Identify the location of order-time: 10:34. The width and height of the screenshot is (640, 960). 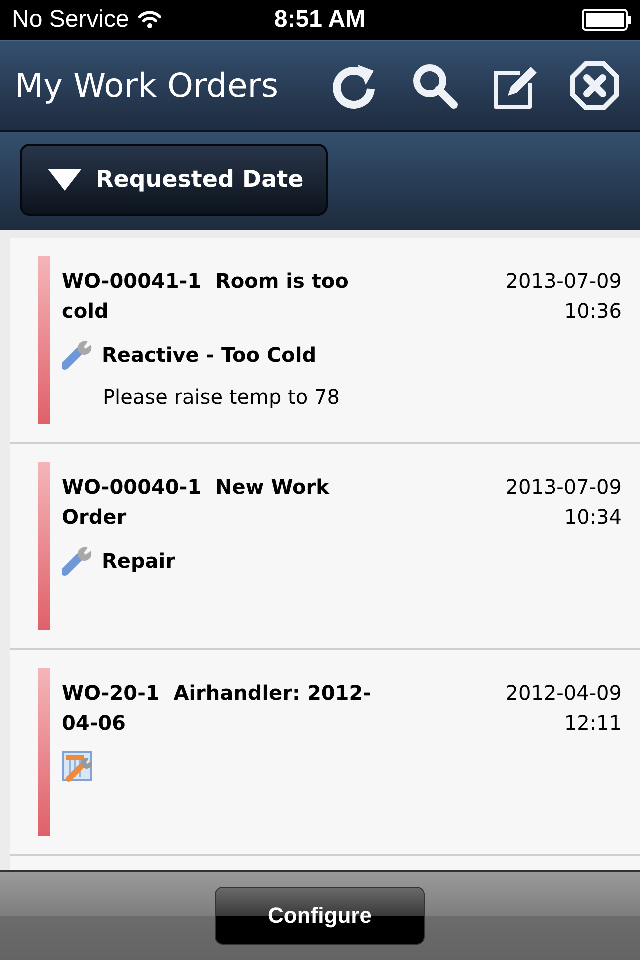
(593, 517).